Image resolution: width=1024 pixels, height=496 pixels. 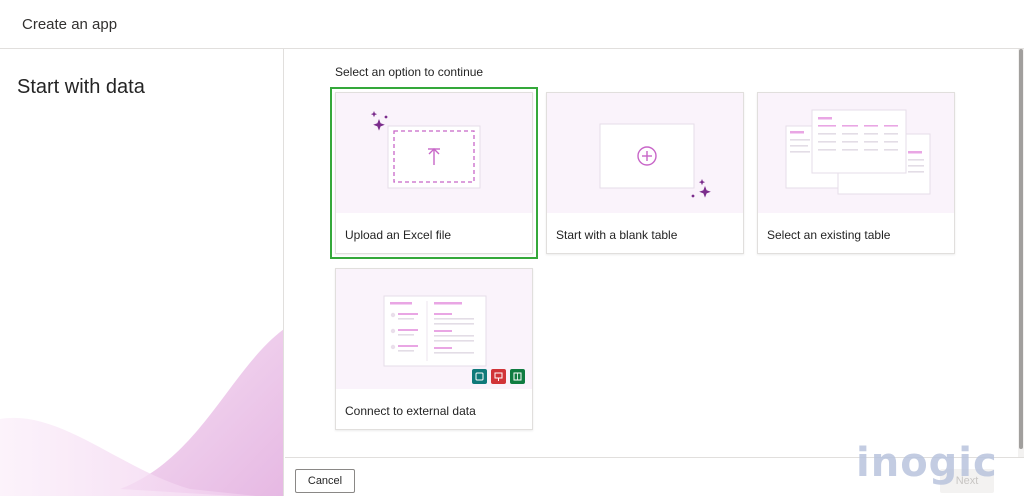 I want to click on external-data-illustration, so click(x=434, y=329).